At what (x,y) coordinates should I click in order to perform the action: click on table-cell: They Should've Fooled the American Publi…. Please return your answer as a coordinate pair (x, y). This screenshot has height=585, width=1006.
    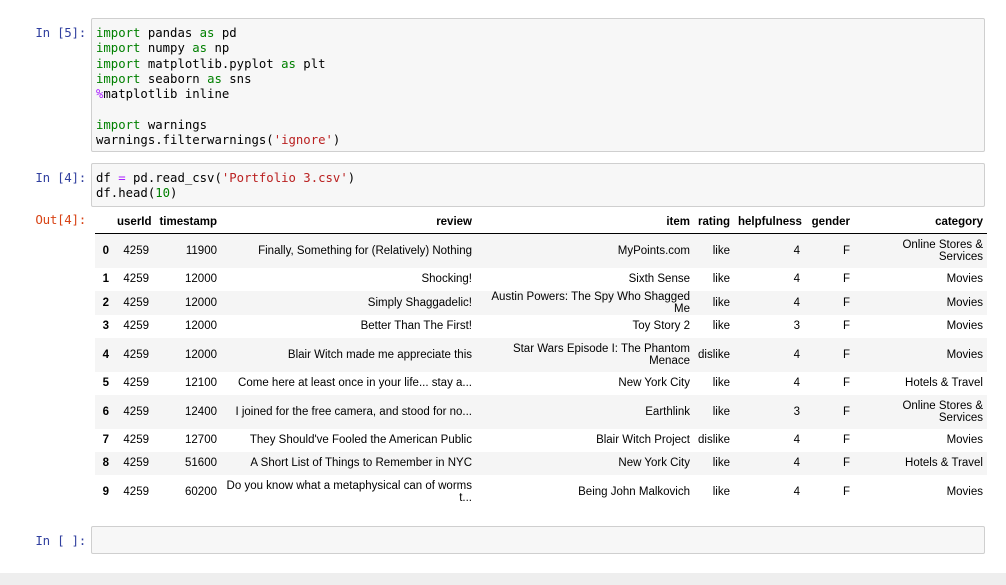
    Looking at the image, I should click on (360, 440).